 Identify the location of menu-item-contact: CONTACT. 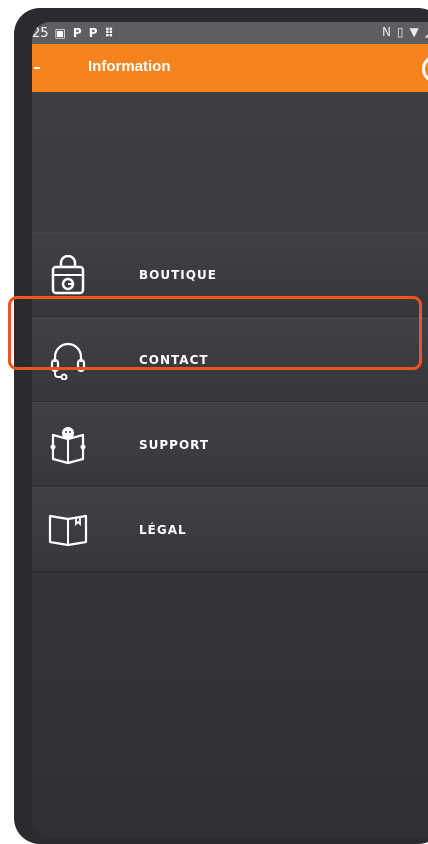
(230, 359).